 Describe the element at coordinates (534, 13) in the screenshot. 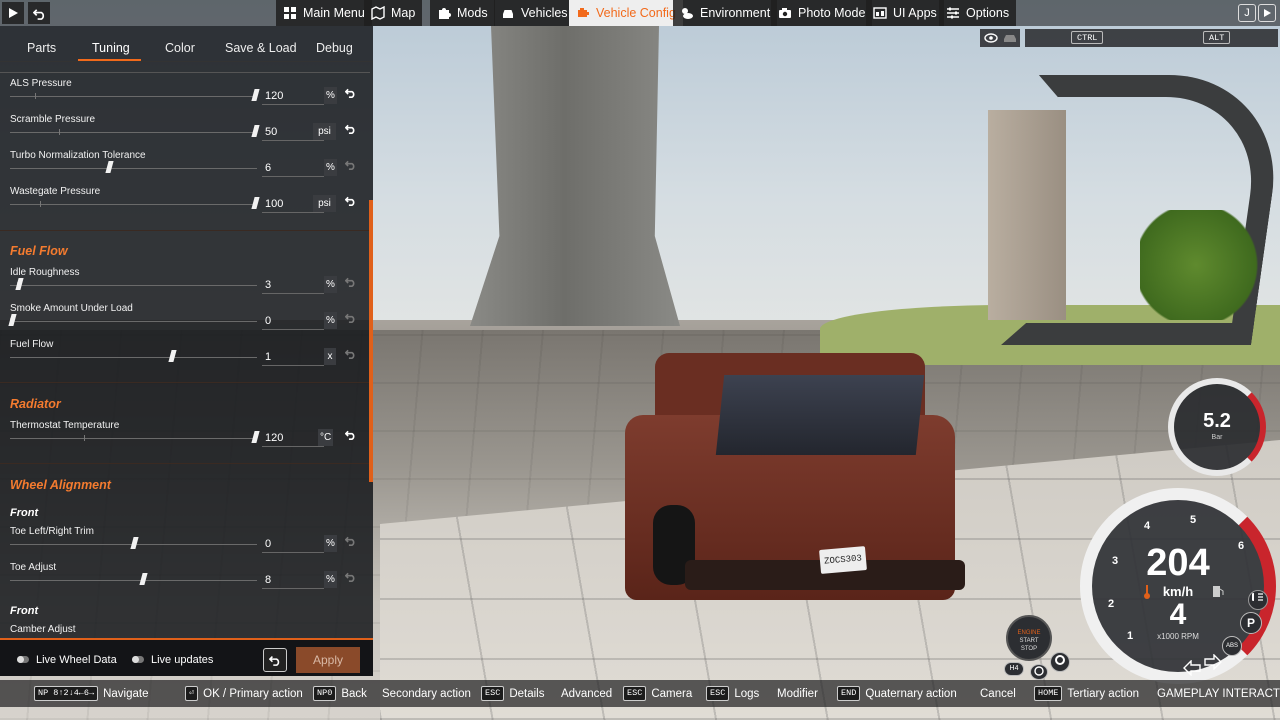

I see `menu-vehicles: Vehicles` at that location.